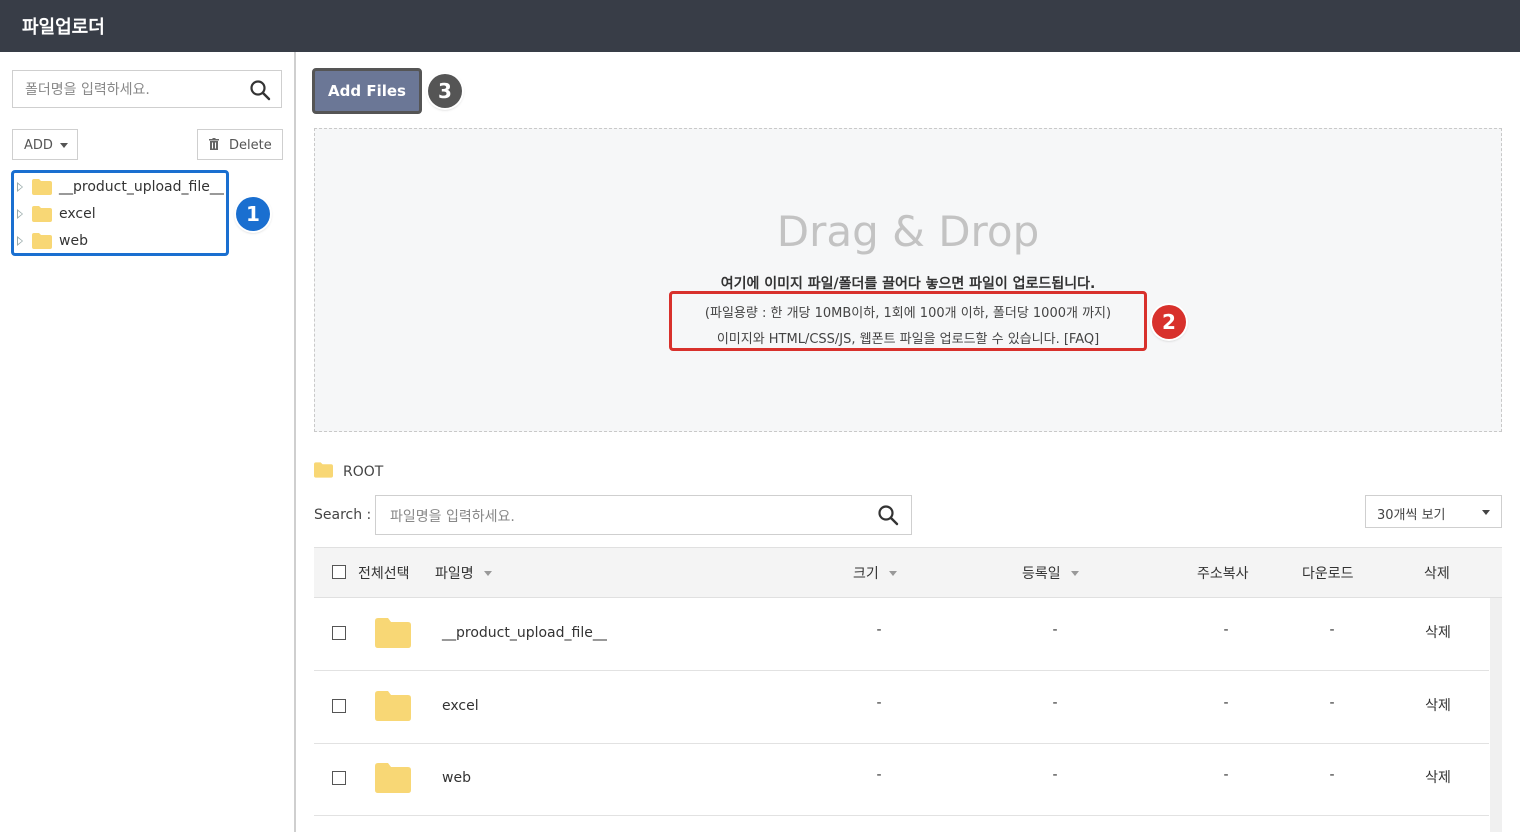  What do you see at coordinates (1411, 515) in the screenshot?
I see `per-page-value: 30개씩 보기` at bounding box center [1411, 515].